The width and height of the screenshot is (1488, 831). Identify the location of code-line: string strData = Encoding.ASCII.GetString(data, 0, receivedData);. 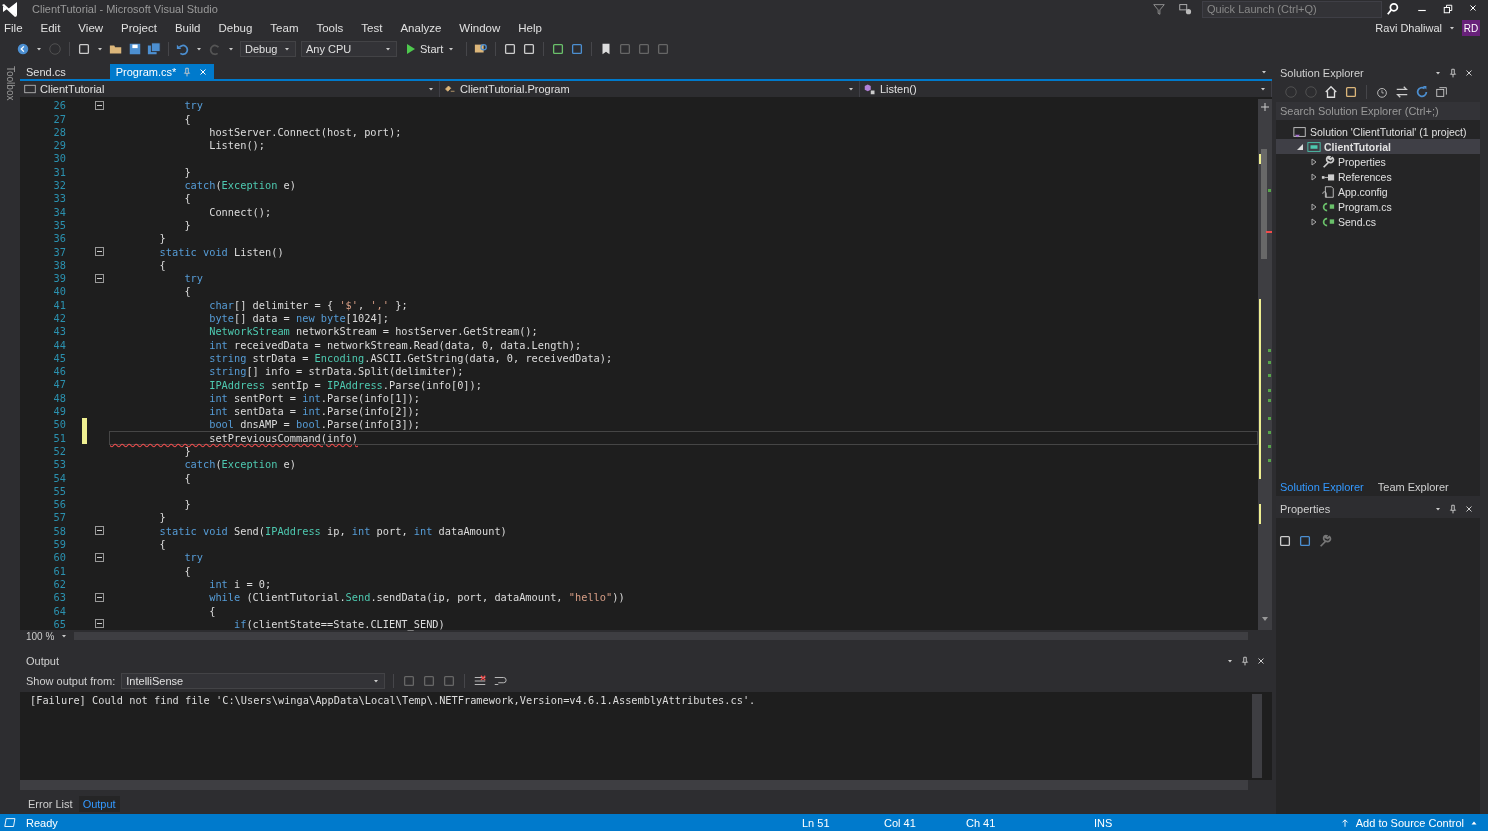
(410, 357).